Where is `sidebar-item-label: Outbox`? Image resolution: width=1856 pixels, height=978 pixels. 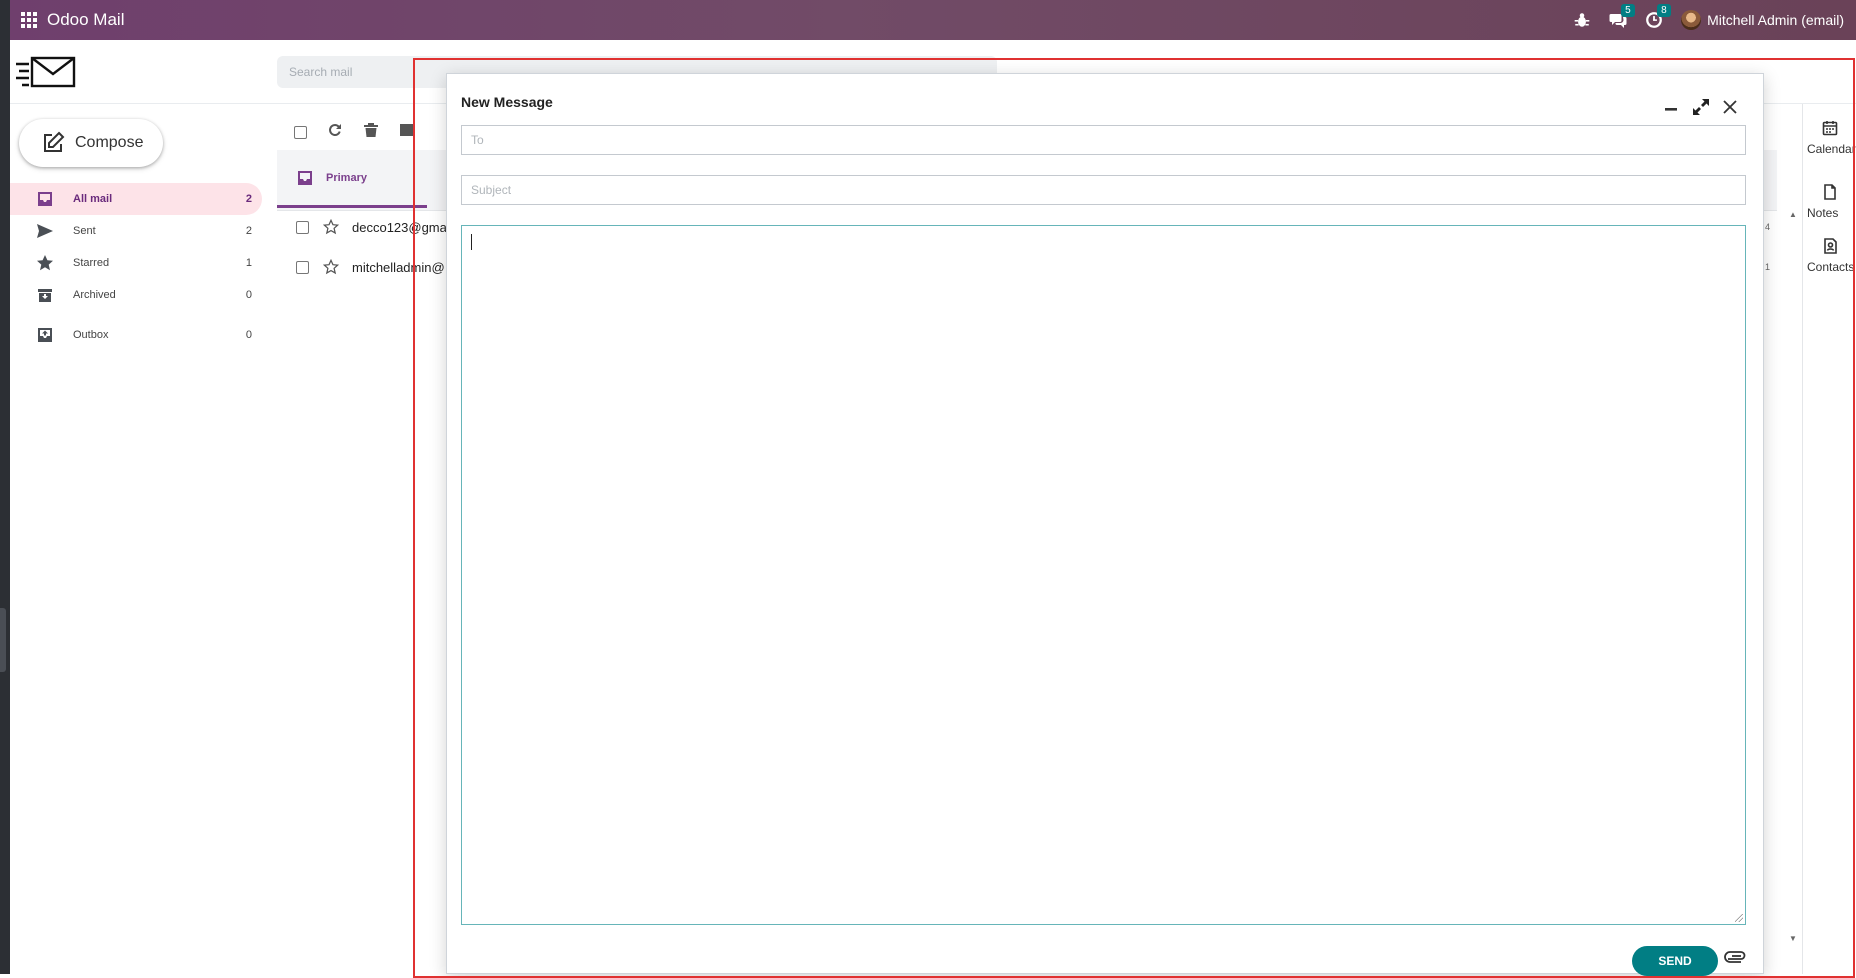 sidebar-item-label: Outbox is located at coordinates (91, 335).